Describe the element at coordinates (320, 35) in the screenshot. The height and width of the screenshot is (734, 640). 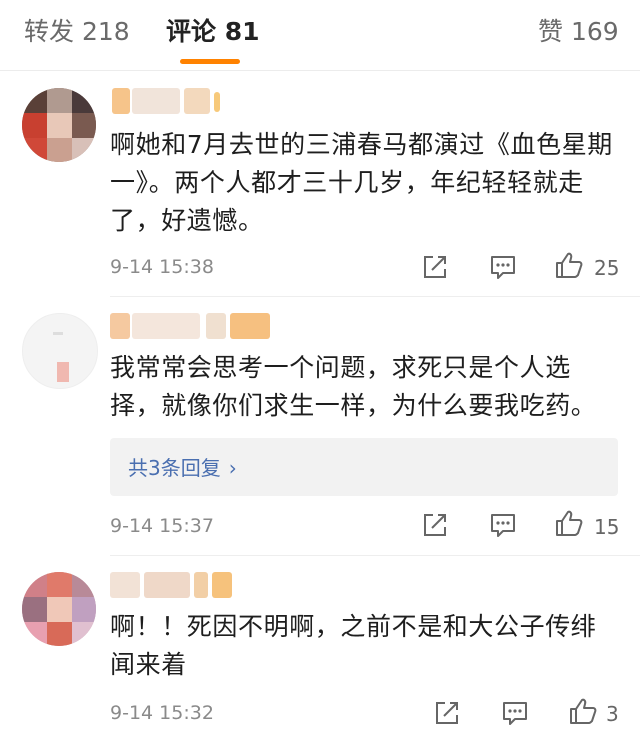
I see `comment-tabs: 转发 218 评论 81 赞 169` at that location.